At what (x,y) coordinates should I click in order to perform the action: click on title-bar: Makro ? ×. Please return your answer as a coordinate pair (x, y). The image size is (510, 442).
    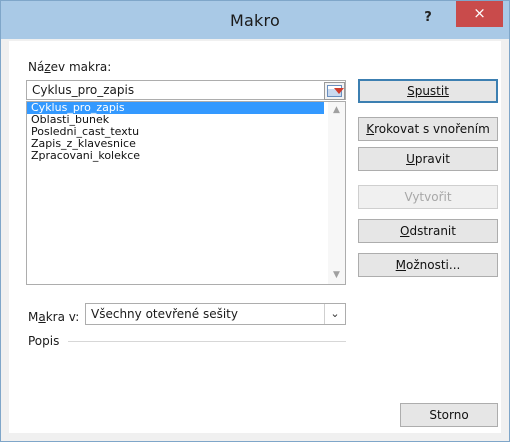
    Looking at the image, I should click on (255, 20).